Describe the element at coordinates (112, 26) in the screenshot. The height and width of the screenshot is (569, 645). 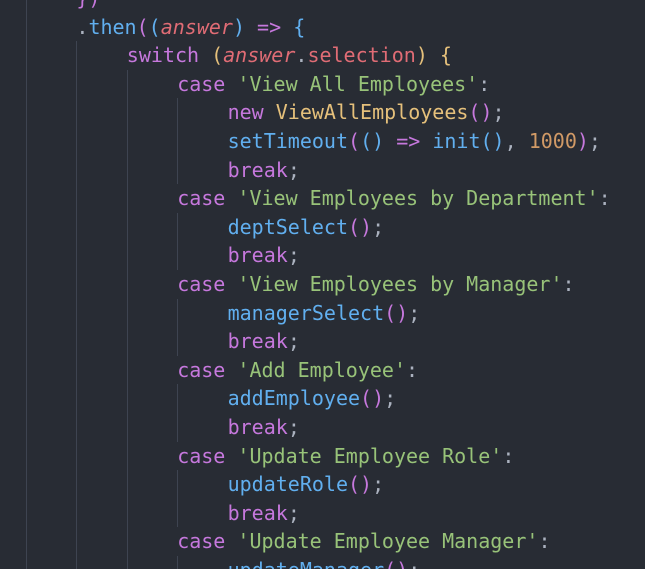
I see `code-token: then` at that location.